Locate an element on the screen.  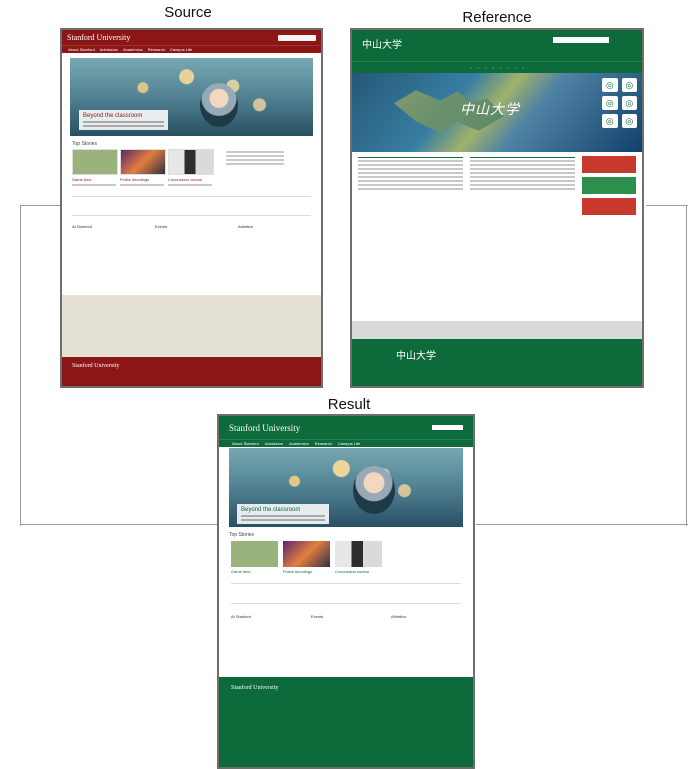
source-story: Game time is located at coordinates (95, 167).